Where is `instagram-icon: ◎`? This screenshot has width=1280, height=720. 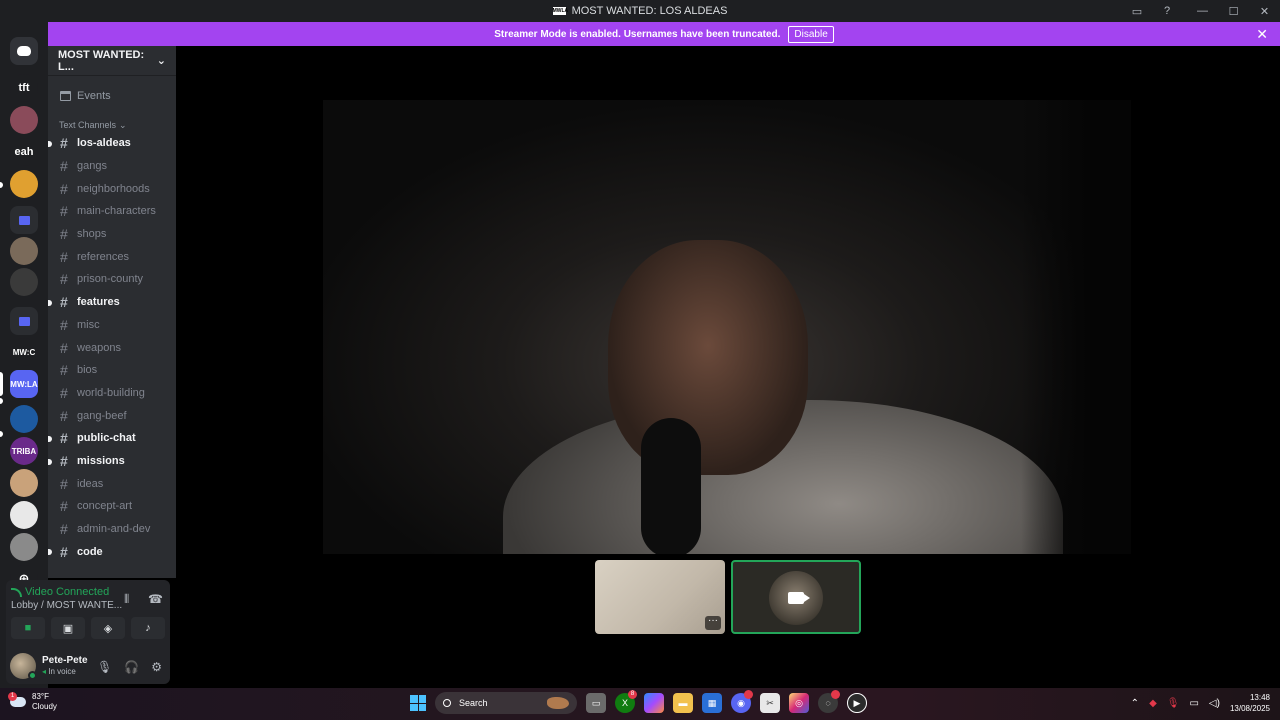 instagram-icon: ◎ is located at coordinates (799, 703).